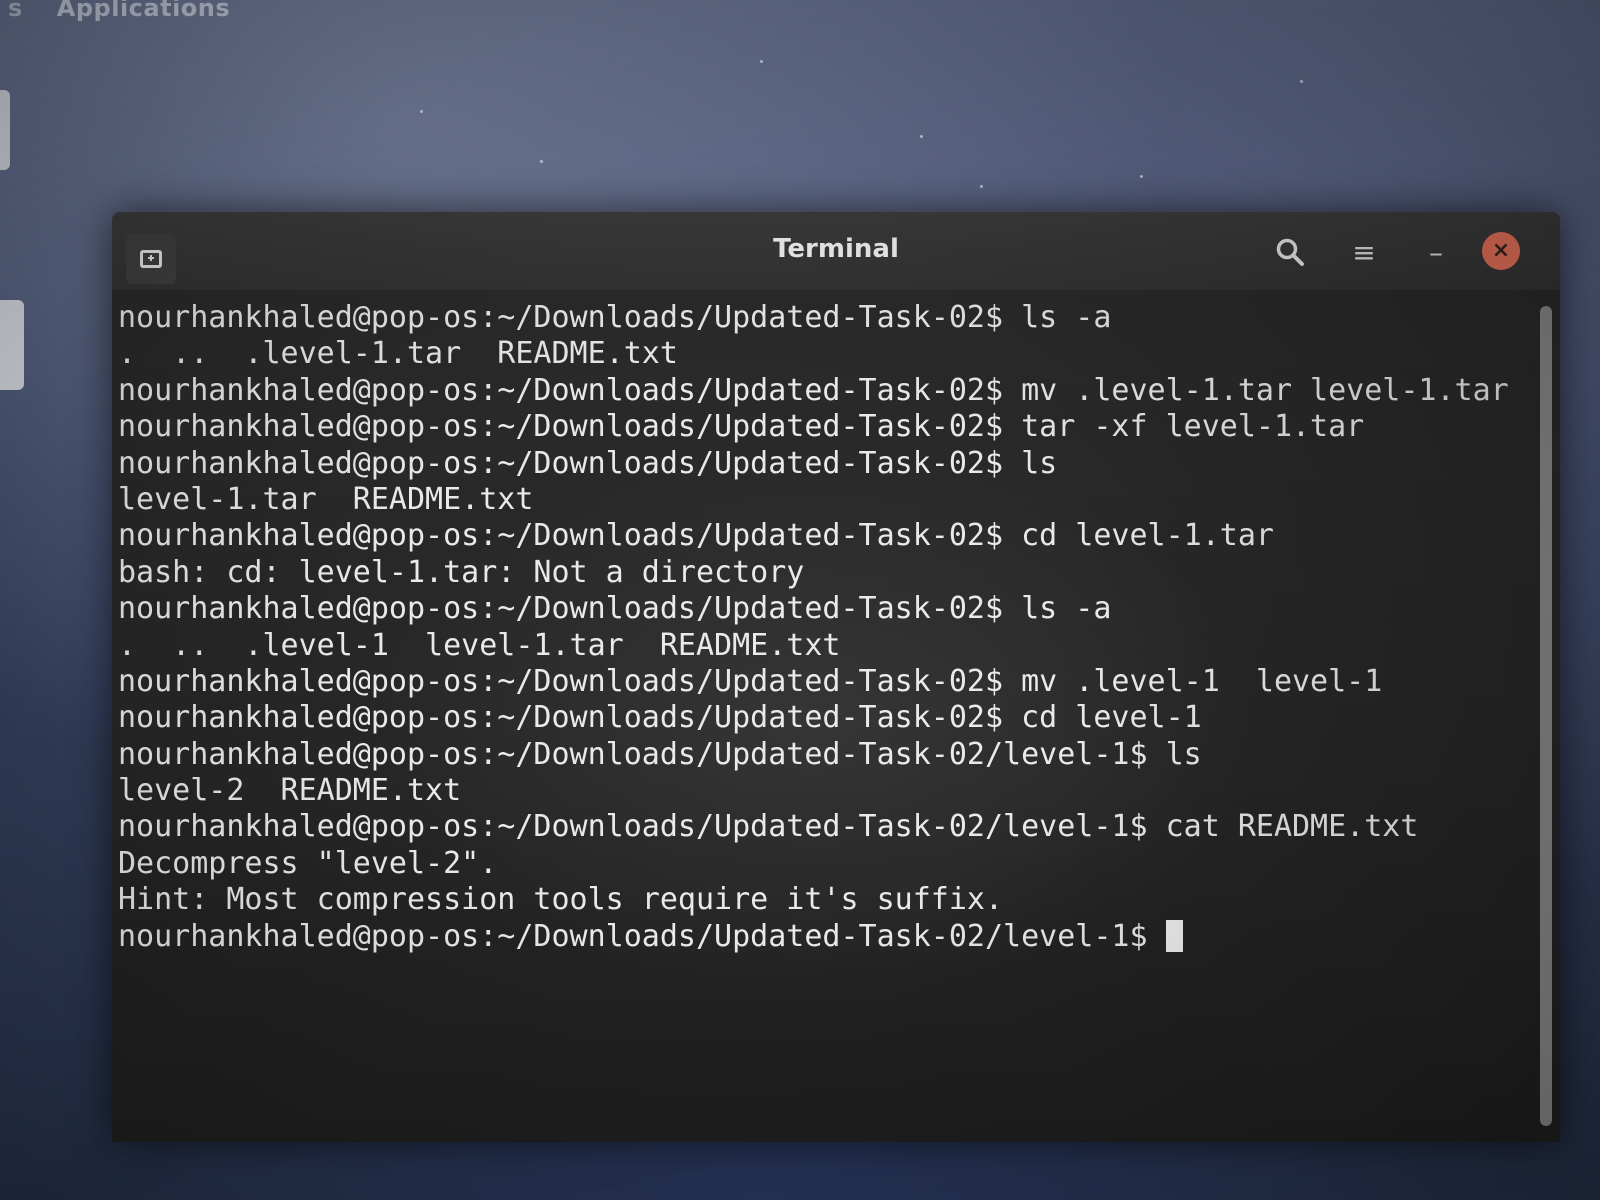 This screenshot has width=1600, height=1200. I want to click on hamburger-menu-icon: ≡, so click(1364, 252).